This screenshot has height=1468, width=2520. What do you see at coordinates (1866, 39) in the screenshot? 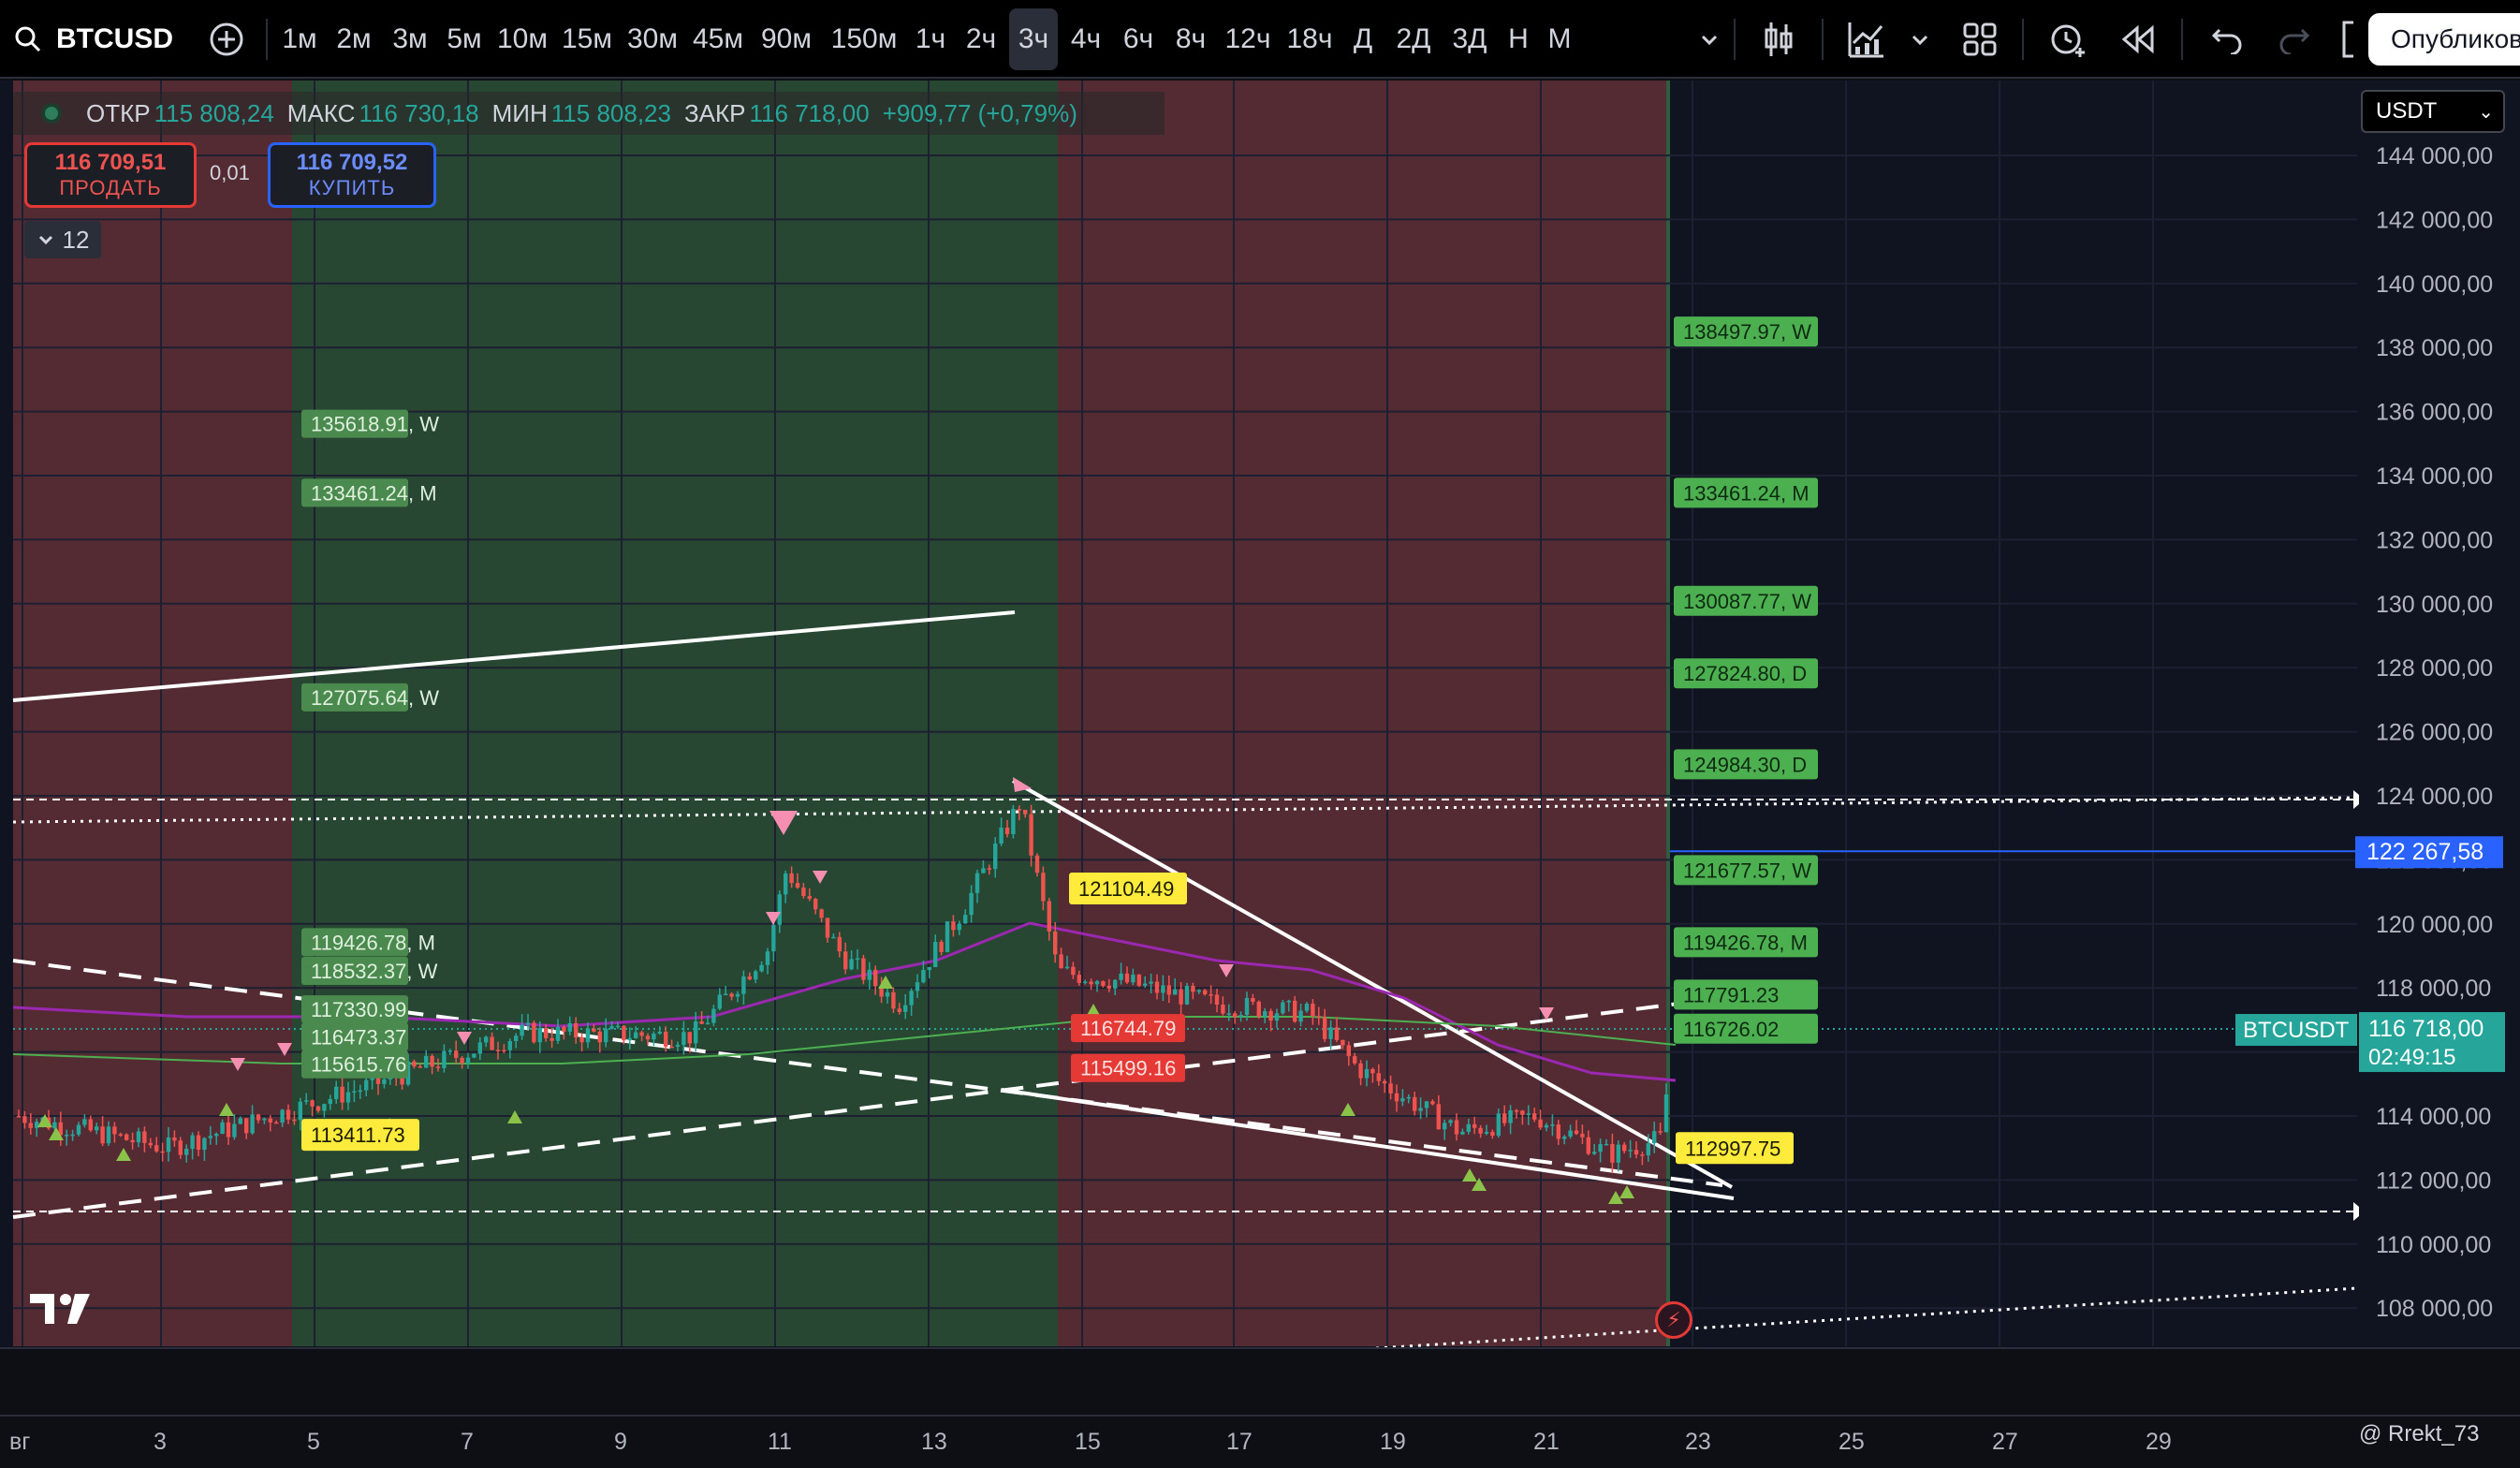
I see `indicators-button` at bounding box center [1866, 39].